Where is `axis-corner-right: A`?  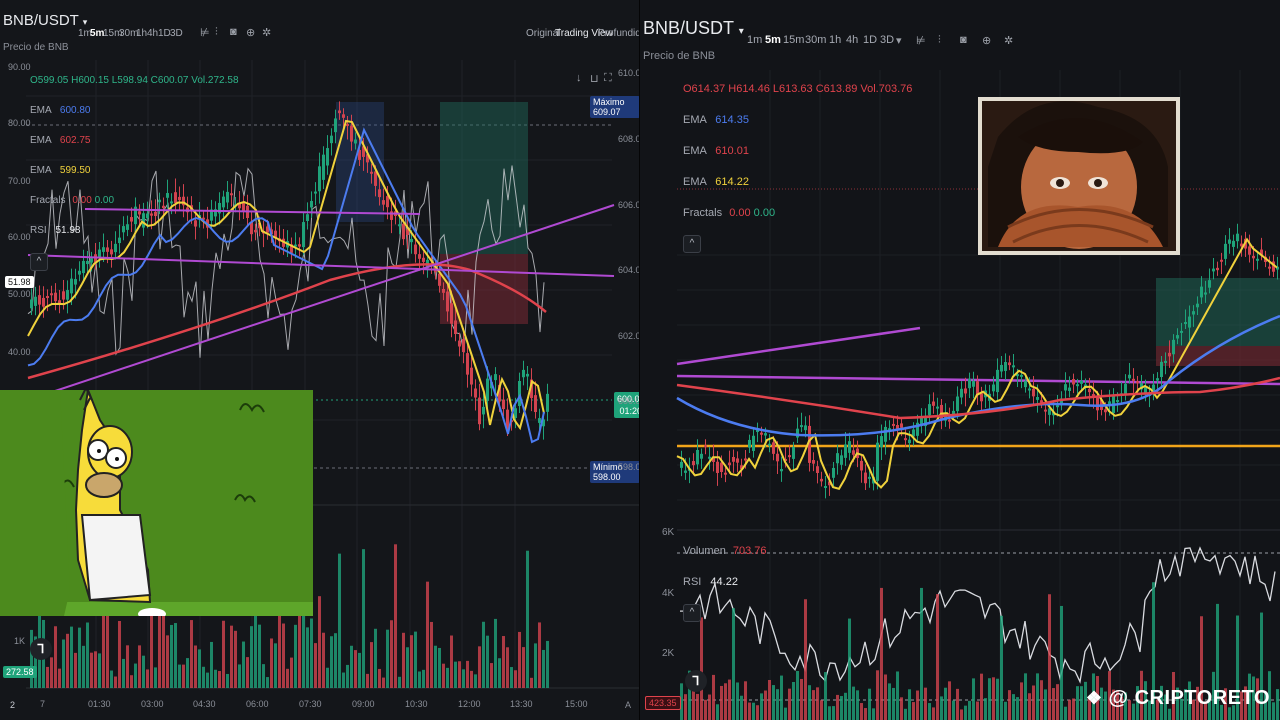 axis-corner-right: A is located at coordinates (628, 705).